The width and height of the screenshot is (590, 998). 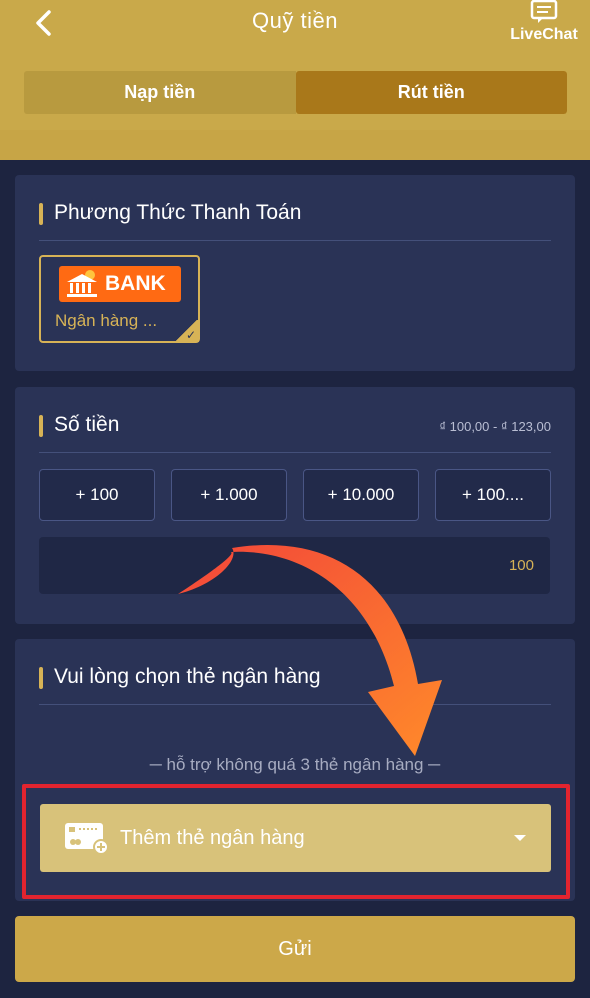 I want to click on quick-amount-10000: + 10.000, so click(x=361, y=495).